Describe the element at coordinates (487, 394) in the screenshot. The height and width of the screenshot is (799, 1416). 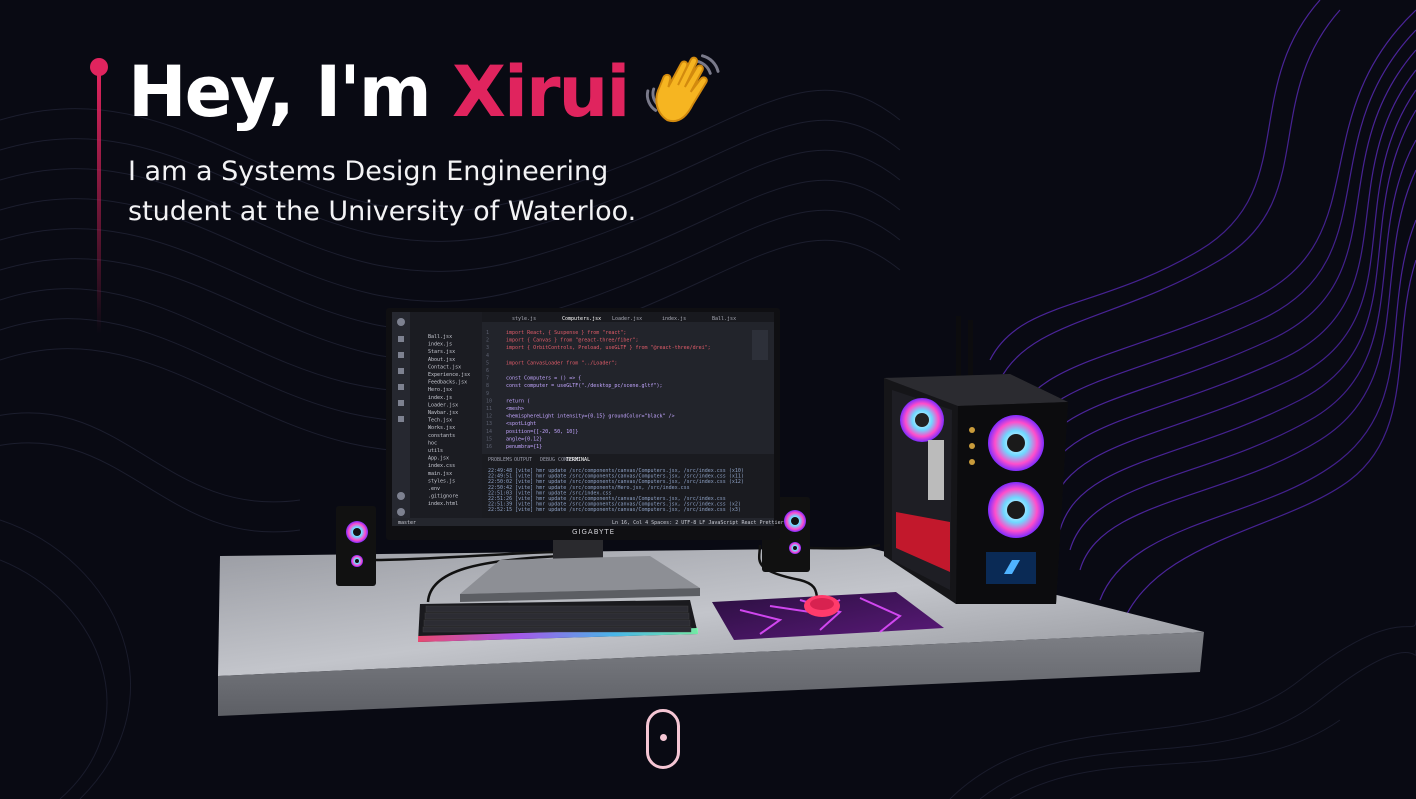
I see `line-number: 9` at that location.